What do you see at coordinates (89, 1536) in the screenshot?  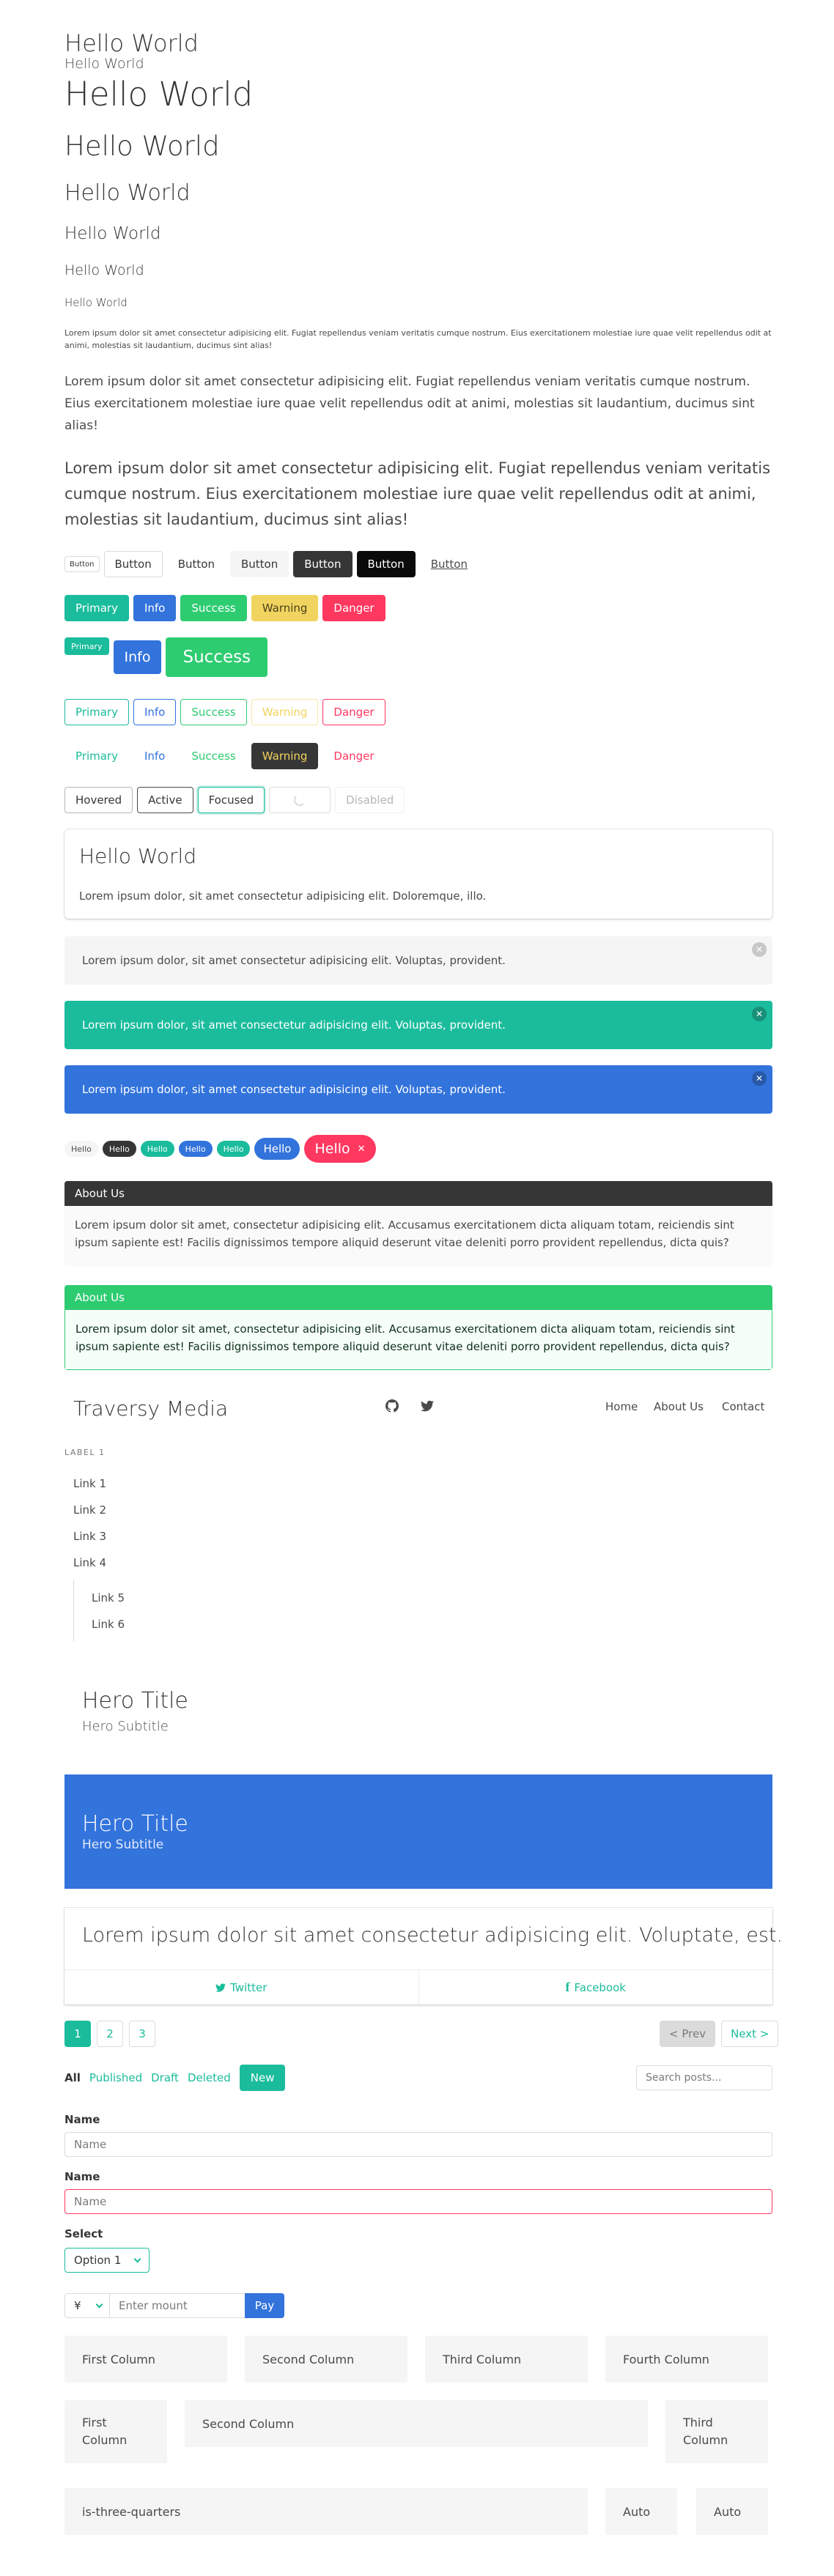 I see `menu-link-3: Link 3` at bounding box center [89, 1536].